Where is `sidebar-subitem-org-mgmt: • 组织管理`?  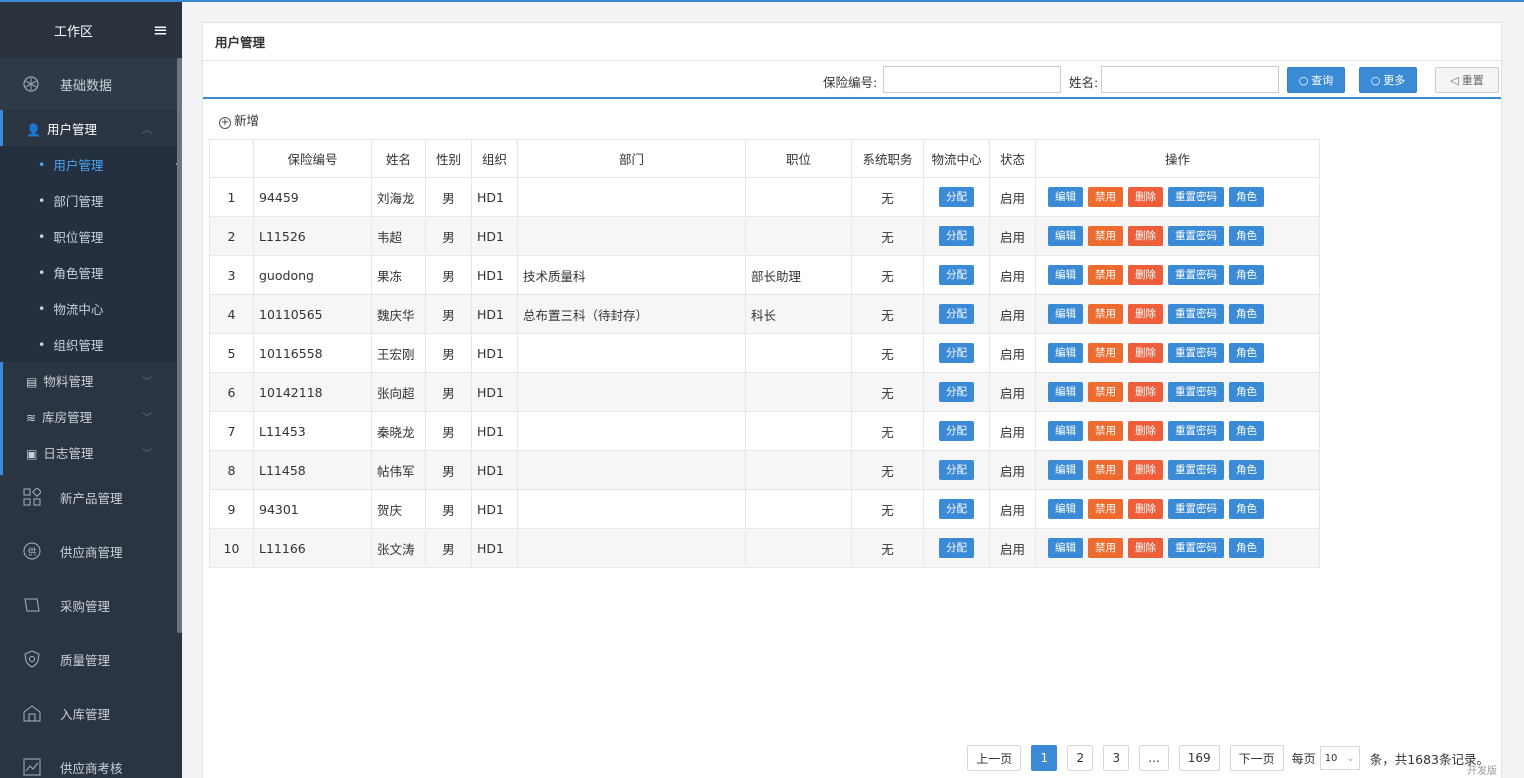 sidebar-subitem-org-mgmt: • 组织管理 is located at coordinates (91, 344).